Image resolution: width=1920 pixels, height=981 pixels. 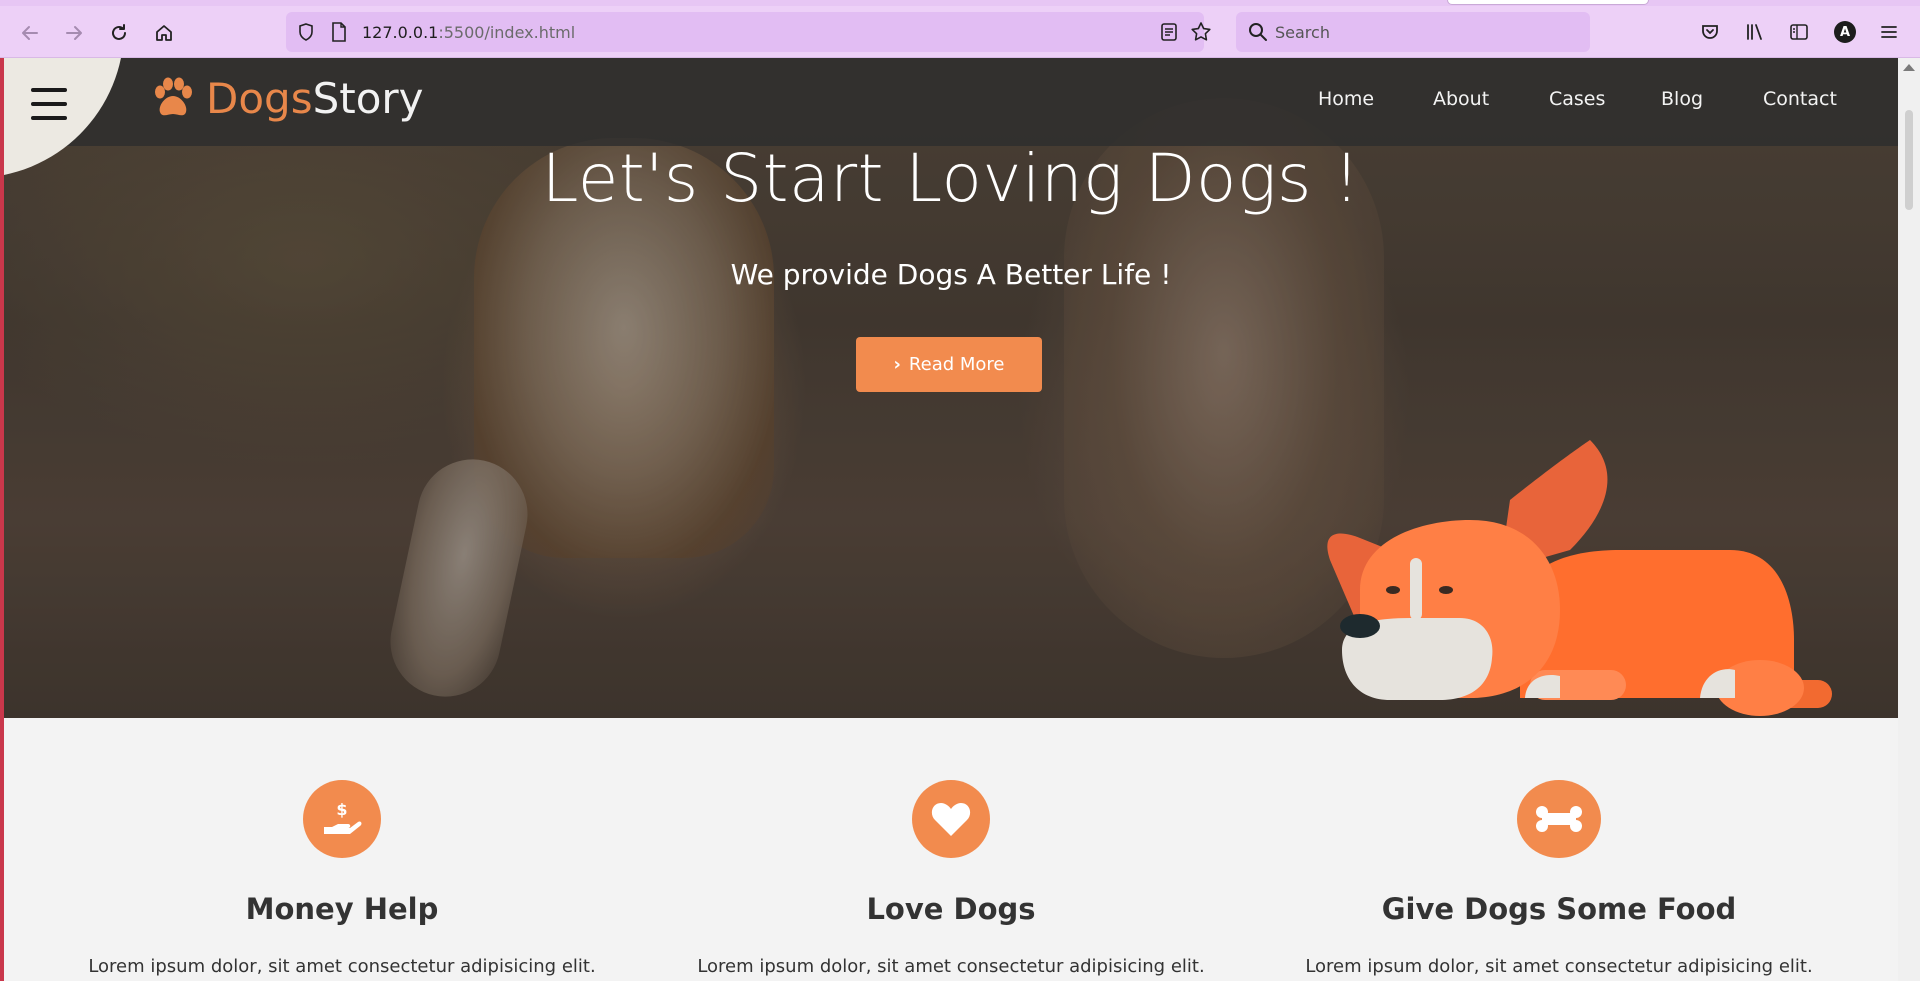 What do you see at coordinates (1909, 519) in the screenshot?
I see `page-scrollbar` at bounding box center [1909, 519].